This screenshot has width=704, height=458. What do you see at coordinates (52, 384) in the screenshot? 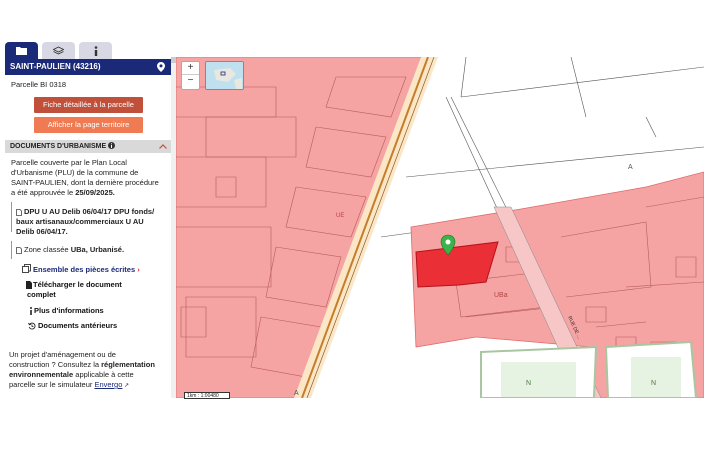
I see `footer-line-4-text: parcelle sur le simulateur` at bounding box center [52, 384].